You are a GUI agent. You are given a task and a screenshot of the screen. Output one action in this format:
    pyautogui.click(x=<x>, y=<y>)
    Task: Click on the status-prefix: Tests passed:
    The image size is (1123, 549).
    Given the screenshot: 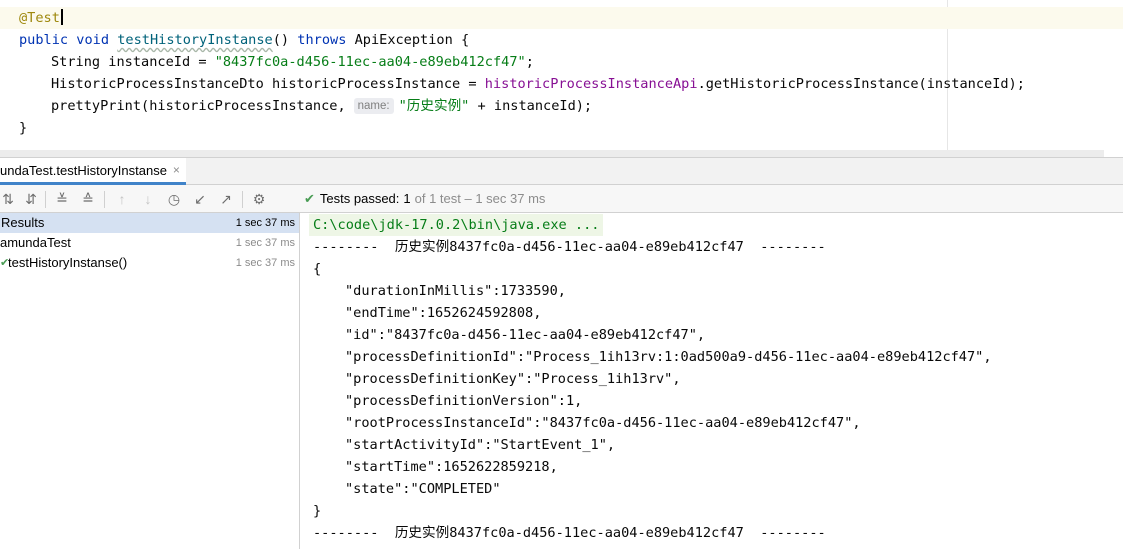 What is the action you would take?
    pyautogui.click(x=359, y=198)
    